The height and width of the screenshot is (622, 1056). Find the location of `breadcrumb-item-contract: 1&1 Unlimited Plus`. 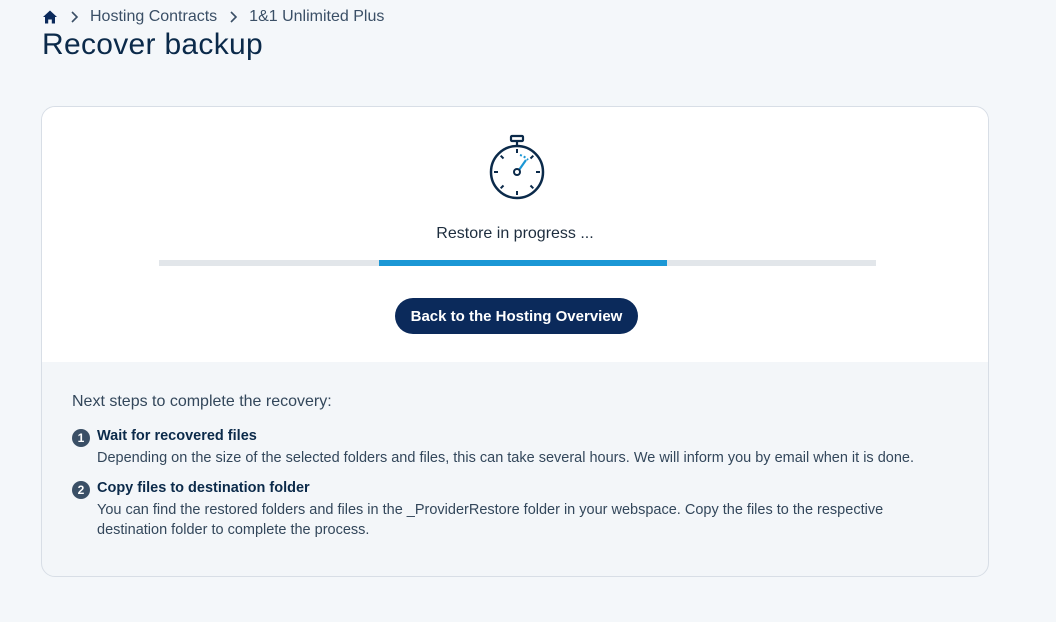

breadcrumb-item-contract: 1&1 Unlimited Plus is located at coordinates (316, 17).